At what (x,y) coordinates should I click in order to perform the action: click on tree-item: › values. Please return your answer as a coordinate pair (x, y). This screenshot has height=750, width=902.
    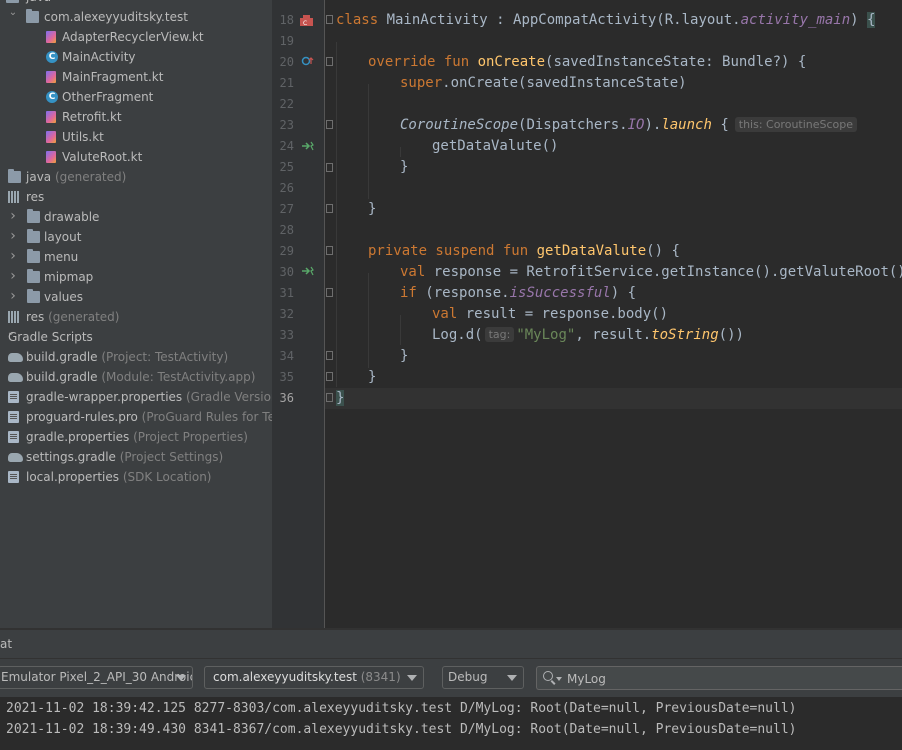
    Looking at the image, I should click on (136, 297).